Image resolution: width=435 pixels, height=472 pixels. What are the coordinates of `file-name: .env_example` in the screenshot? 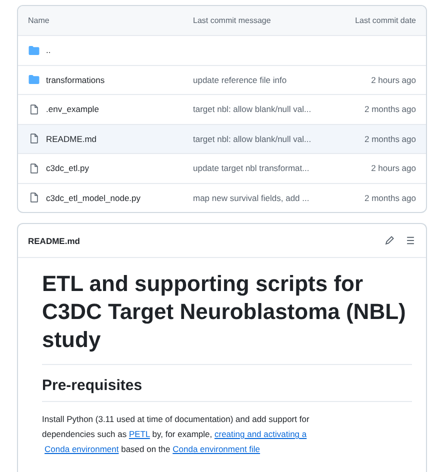 It's located at (72, 109).